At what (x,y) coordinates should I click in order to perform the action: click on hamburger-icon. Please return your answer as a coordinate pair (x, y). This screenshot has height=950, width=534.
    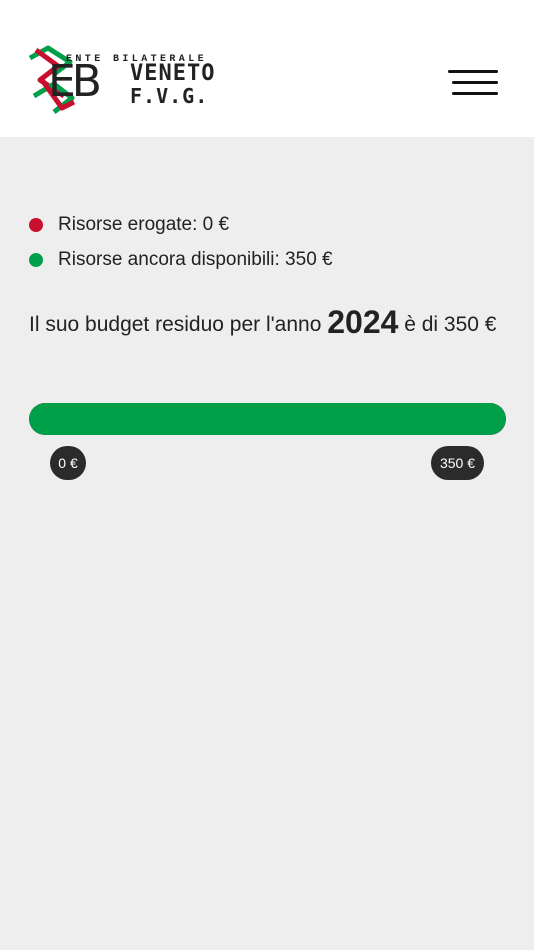
    Looking at the image, I should click on (474, 84).